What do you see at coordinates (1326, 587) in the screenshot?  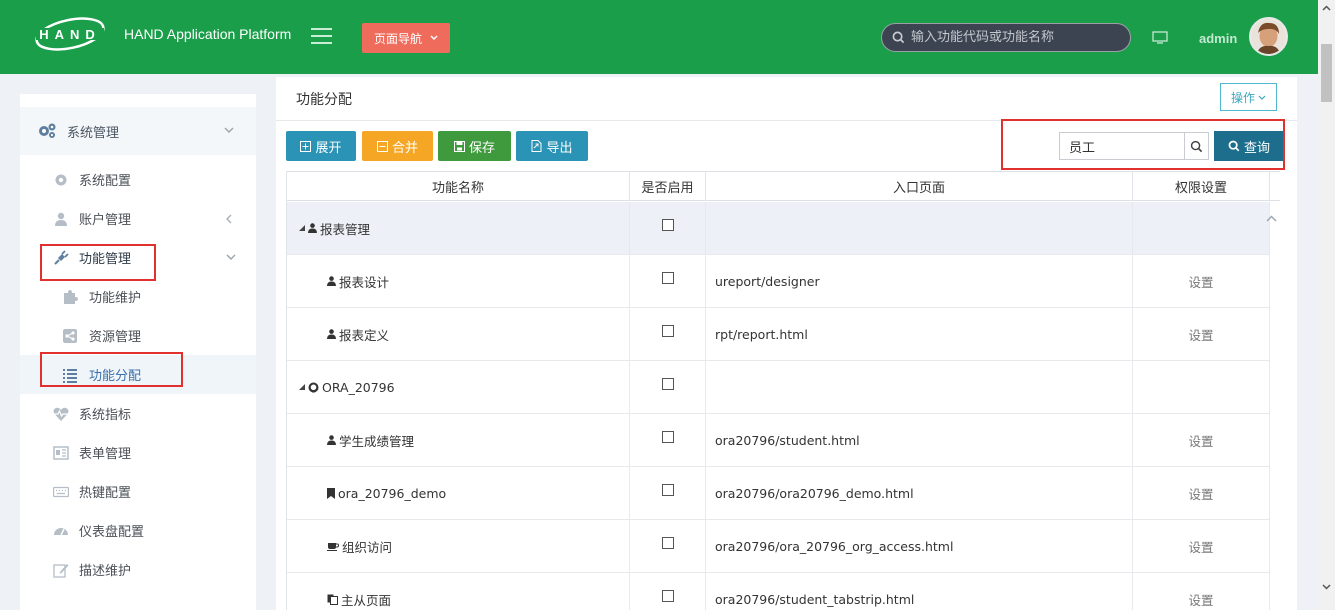 I see `scroll-down-arrow-icon` at bounding box center [1326, 587].